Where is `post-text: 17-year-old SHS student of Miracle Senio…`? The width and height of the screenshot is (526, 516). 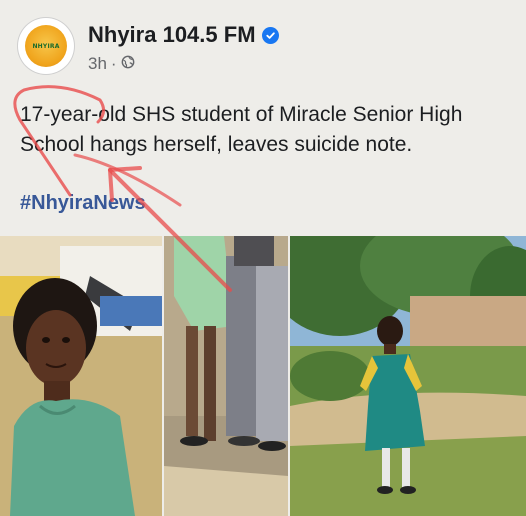 post-text: 17-year-old SHS student of Miracle Senio… is located at coordinates (241, 129).